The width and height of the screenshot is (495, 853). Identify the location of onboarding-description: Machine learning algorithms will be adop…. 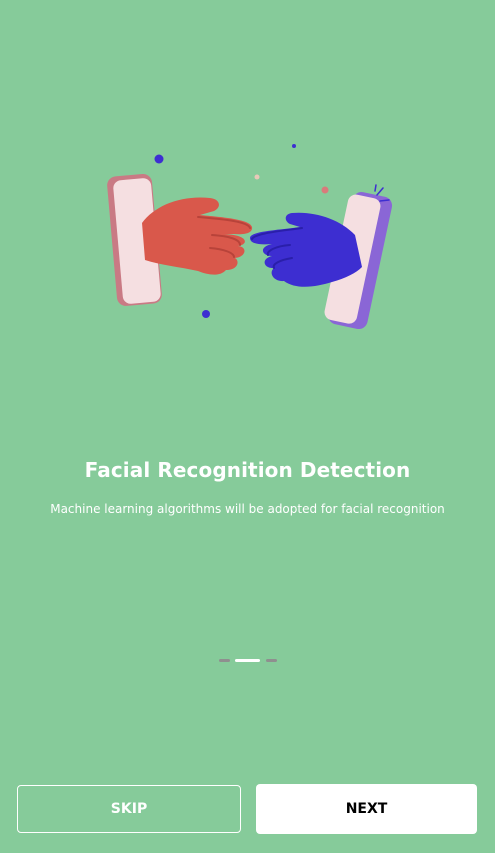
(247, 509).